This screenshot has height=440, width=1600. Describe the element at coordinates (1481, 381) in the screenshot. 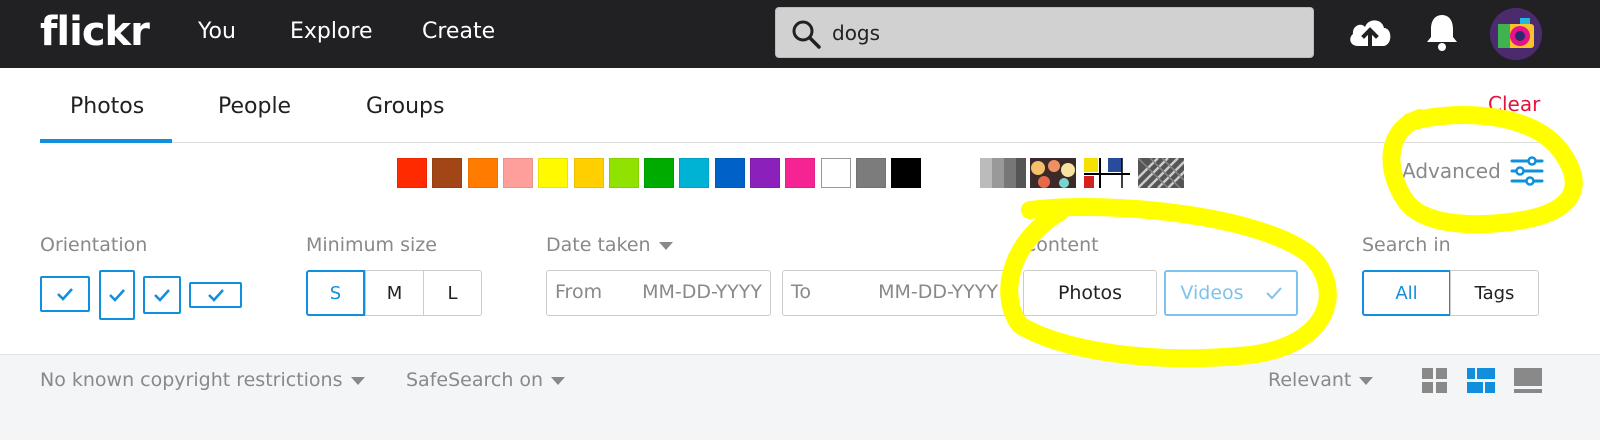

I see `justified-view-icon` at that location.